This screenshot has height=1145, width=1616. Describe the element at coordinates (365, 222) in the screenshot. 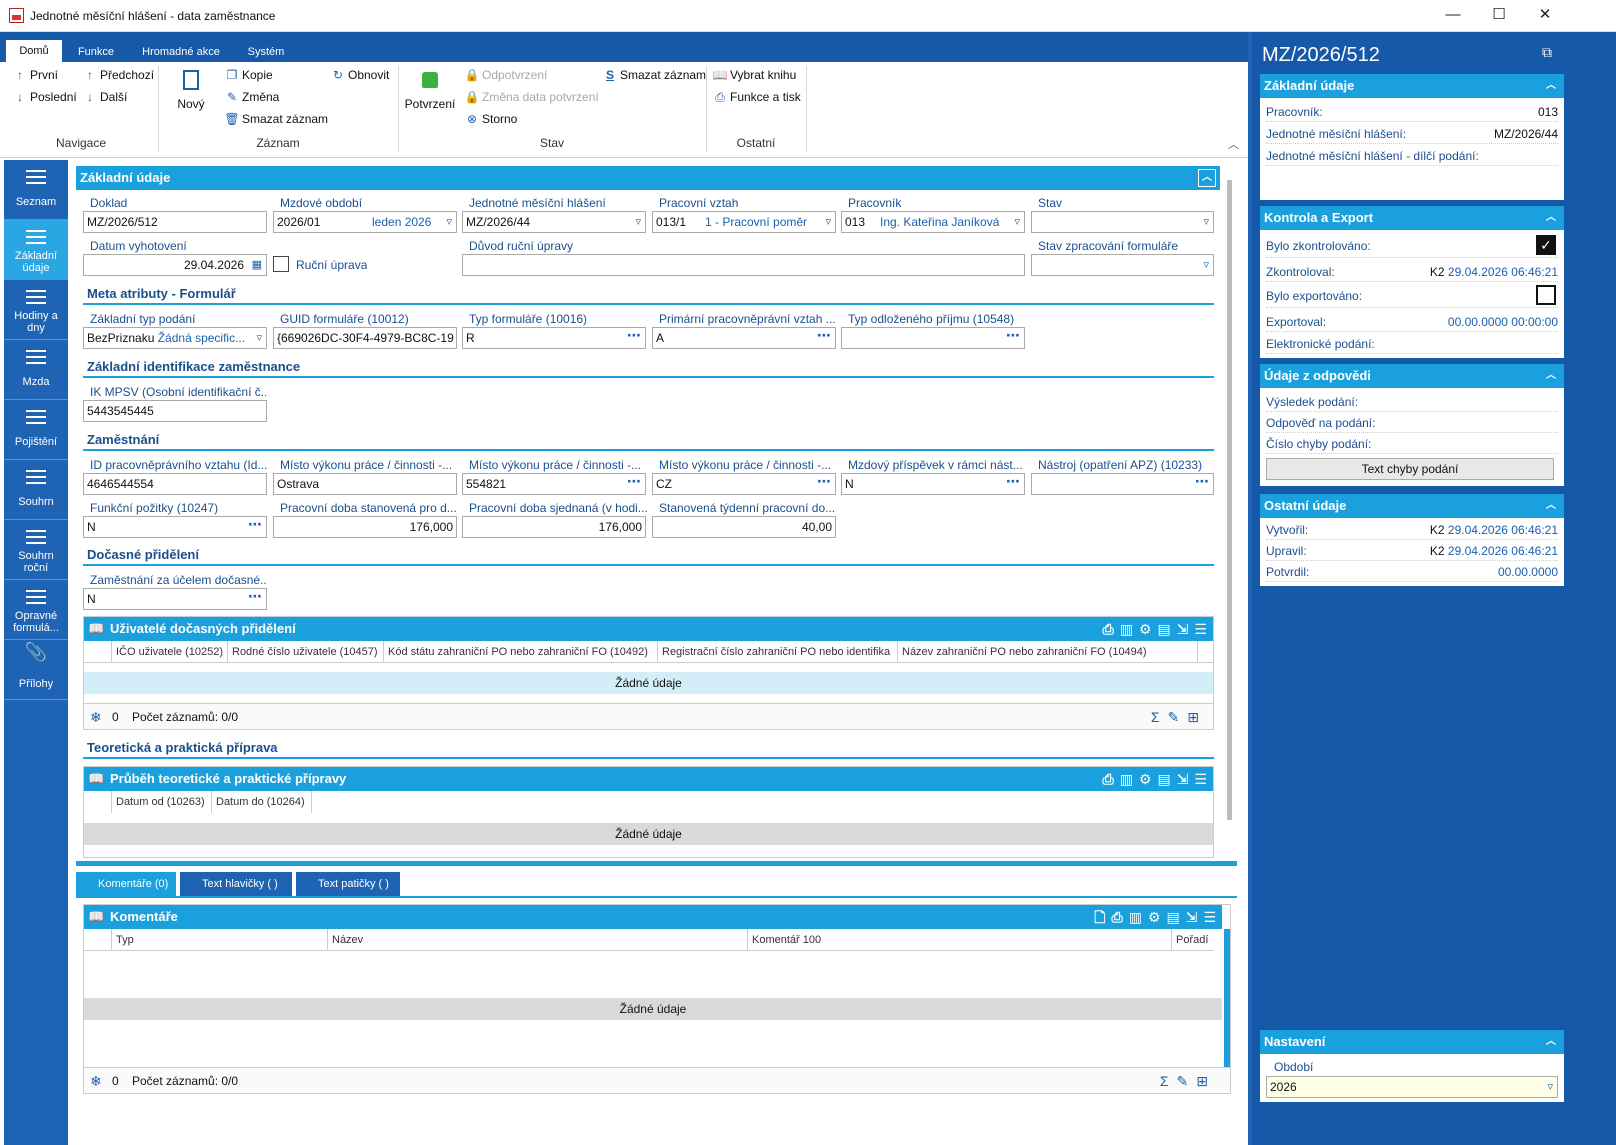

I see `mzdove-obdobi-field: 2026/01 leden 2026 ▿` at that location.